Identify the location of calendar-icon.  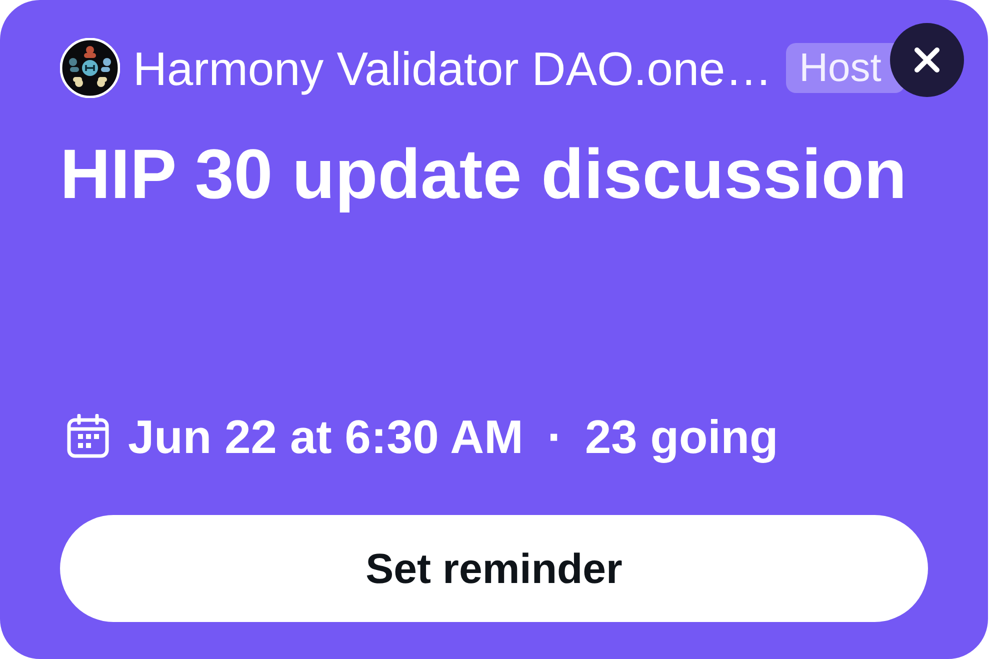
(88, 436).